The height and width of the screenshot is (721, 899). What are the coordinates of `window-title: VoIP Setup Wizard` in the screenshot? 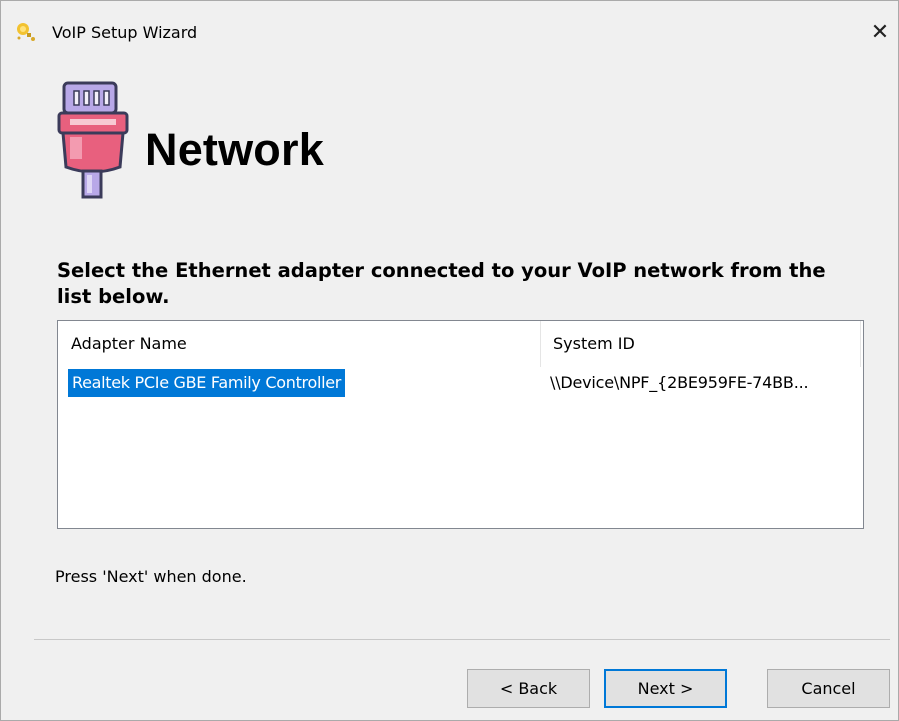 It's located at (125, 32).